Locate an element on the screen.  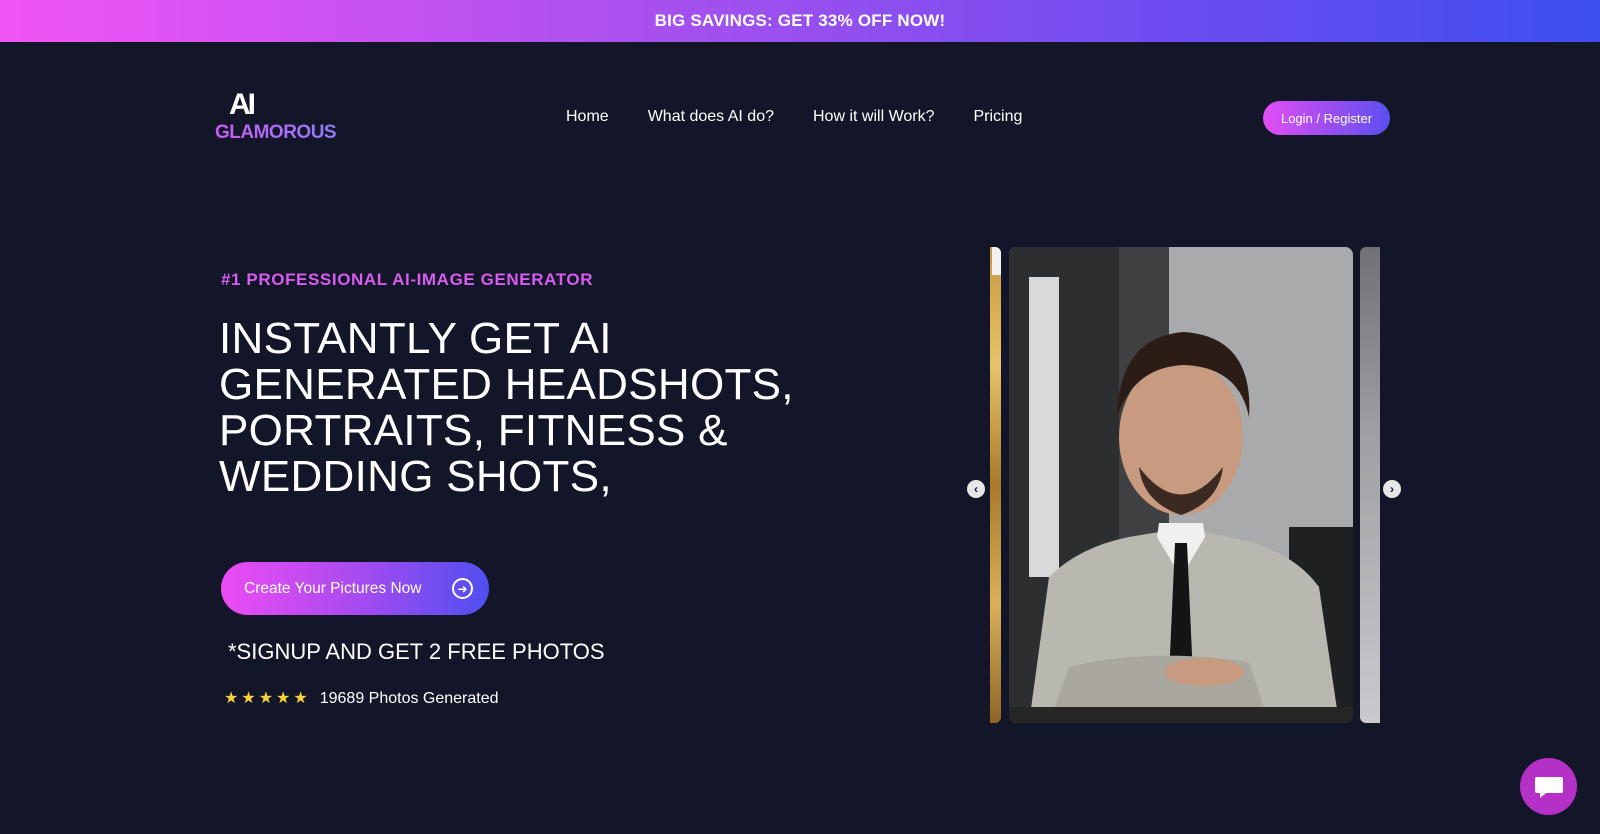
rating-row: ★ ★ ★ ★ ★ 19689 Photos Generated is located at coordinates (361, 699).